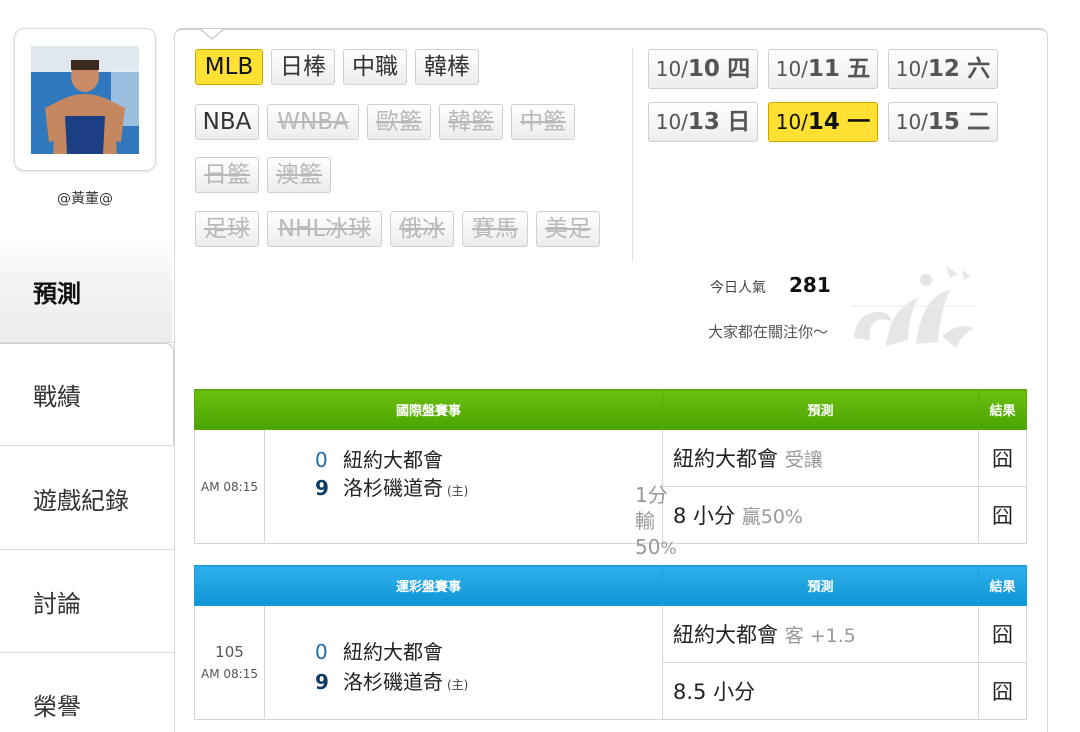  I want to click on avatar-photo-icon, so click(85, 100).